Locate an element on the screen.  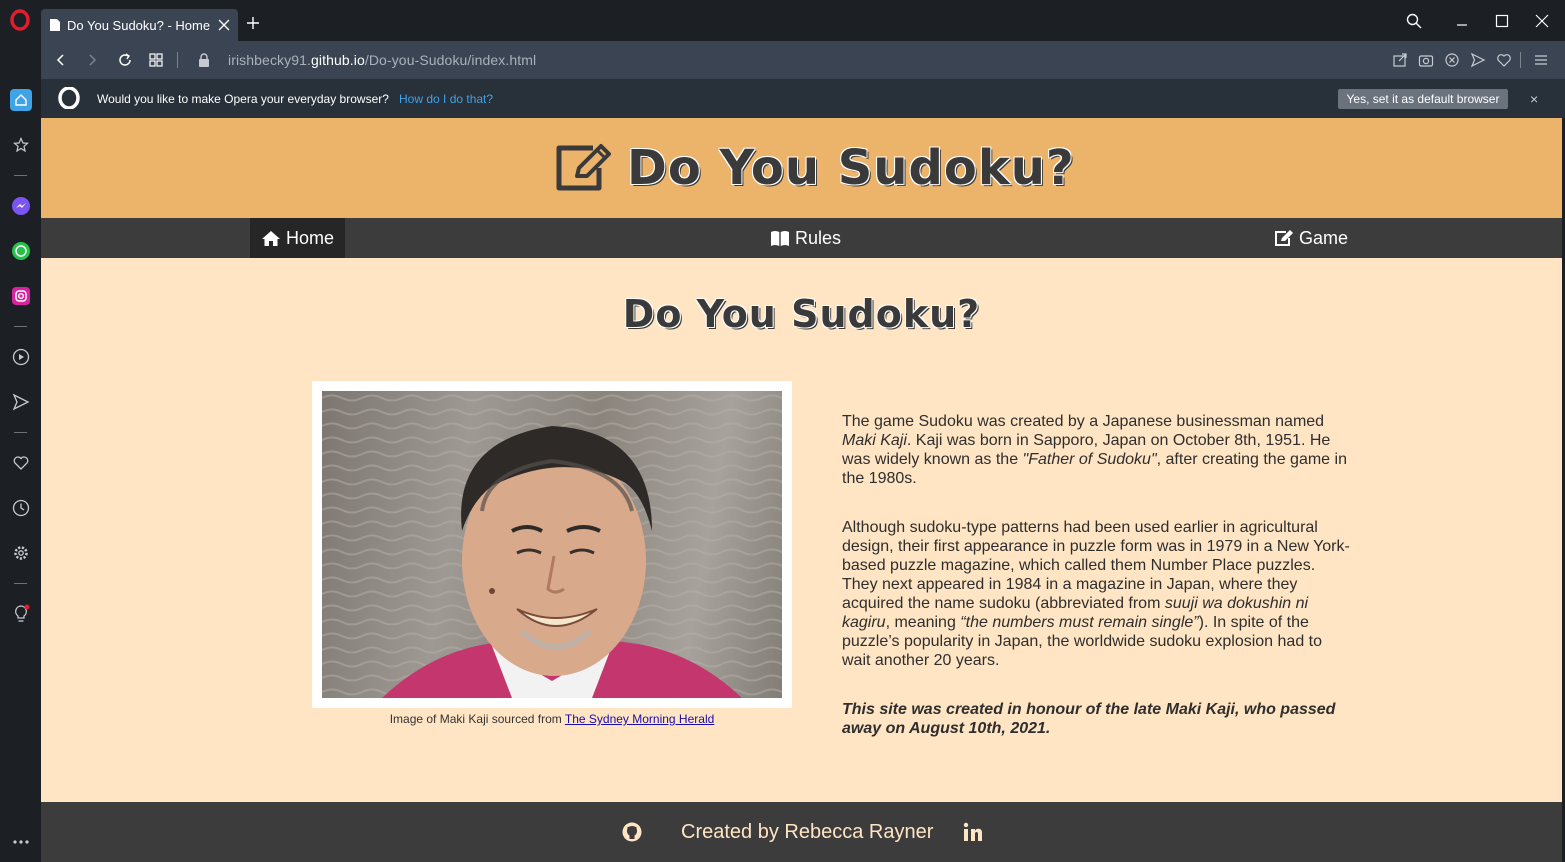
tab-home: Do You Sudoku? - Home is located at coordinates (139, 25).